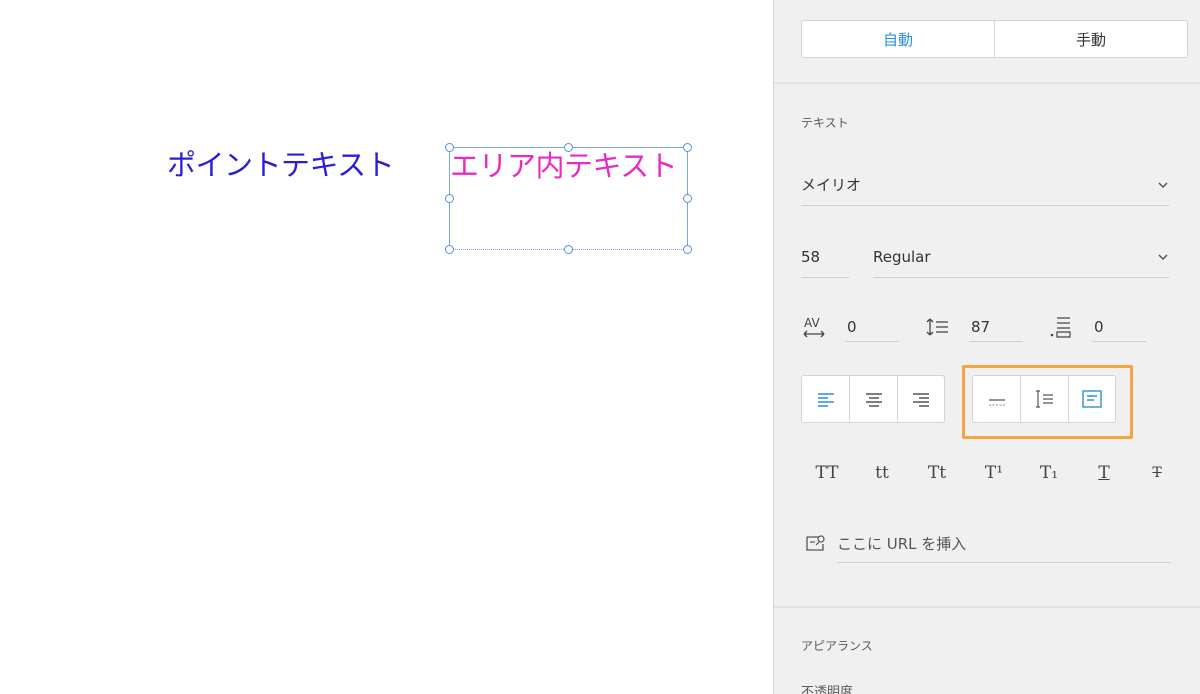 This screenshot has width=1200, height=694. Describe the element at coordinates (687, 249) in the screenshot. I see `resize-handle-bottom-right` at that location.